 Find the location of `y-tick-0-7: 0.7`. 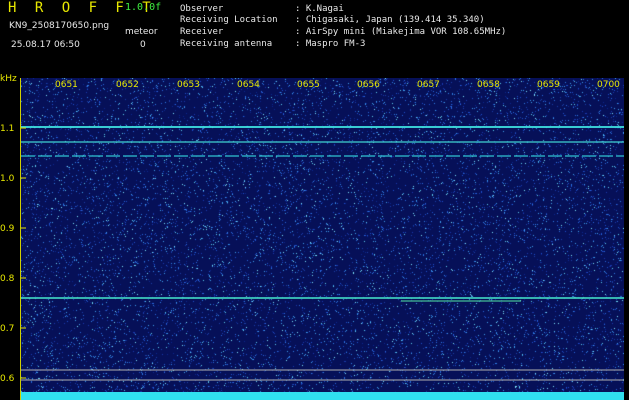

y-tick-0-7: 0.7 is located at coordinates (7, 329).